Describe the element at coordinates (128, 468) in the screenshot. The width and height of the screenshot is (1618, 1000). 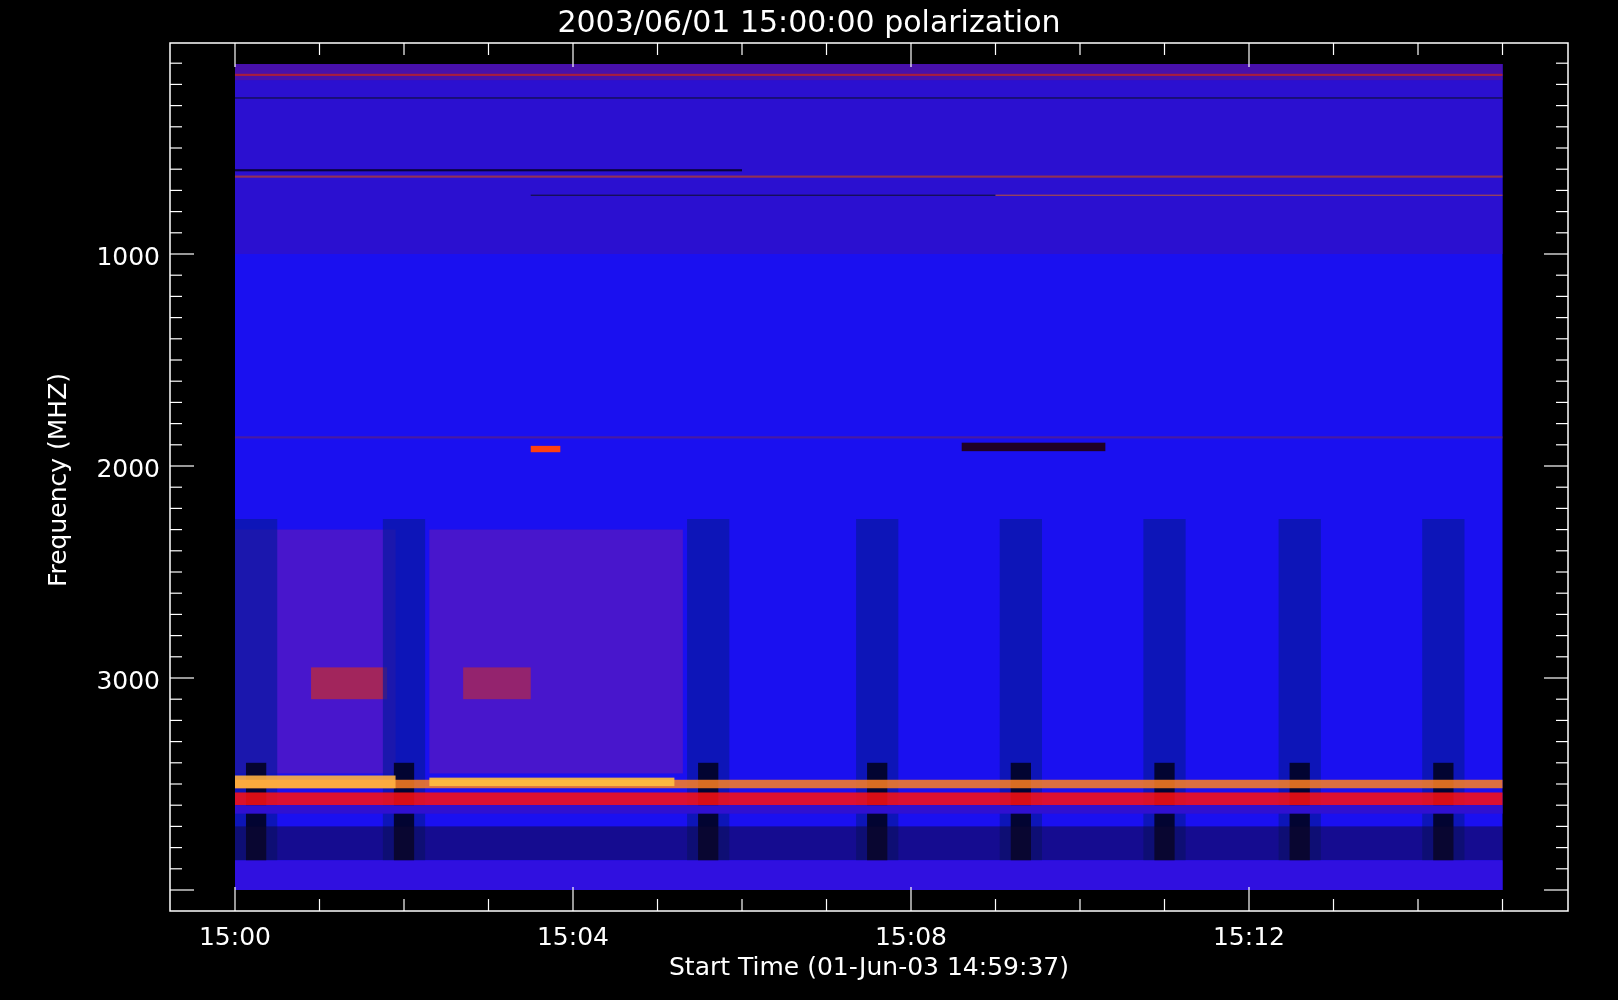
I see `y-tick-label: 2000` at that location.